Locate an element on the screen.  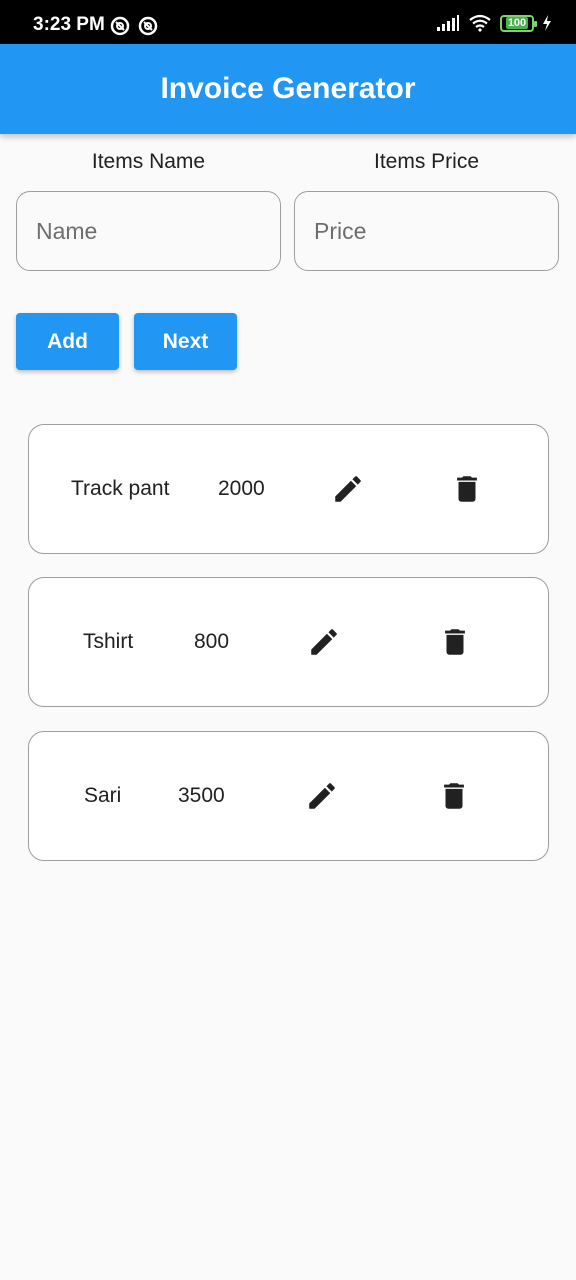
price-input is located at coordinates (426, 231).